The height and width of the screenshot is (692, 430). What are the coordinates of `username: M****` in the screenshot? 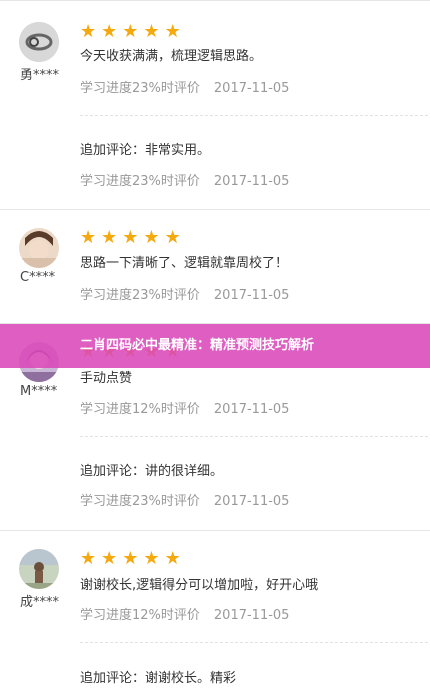 It's located at (39, 391).